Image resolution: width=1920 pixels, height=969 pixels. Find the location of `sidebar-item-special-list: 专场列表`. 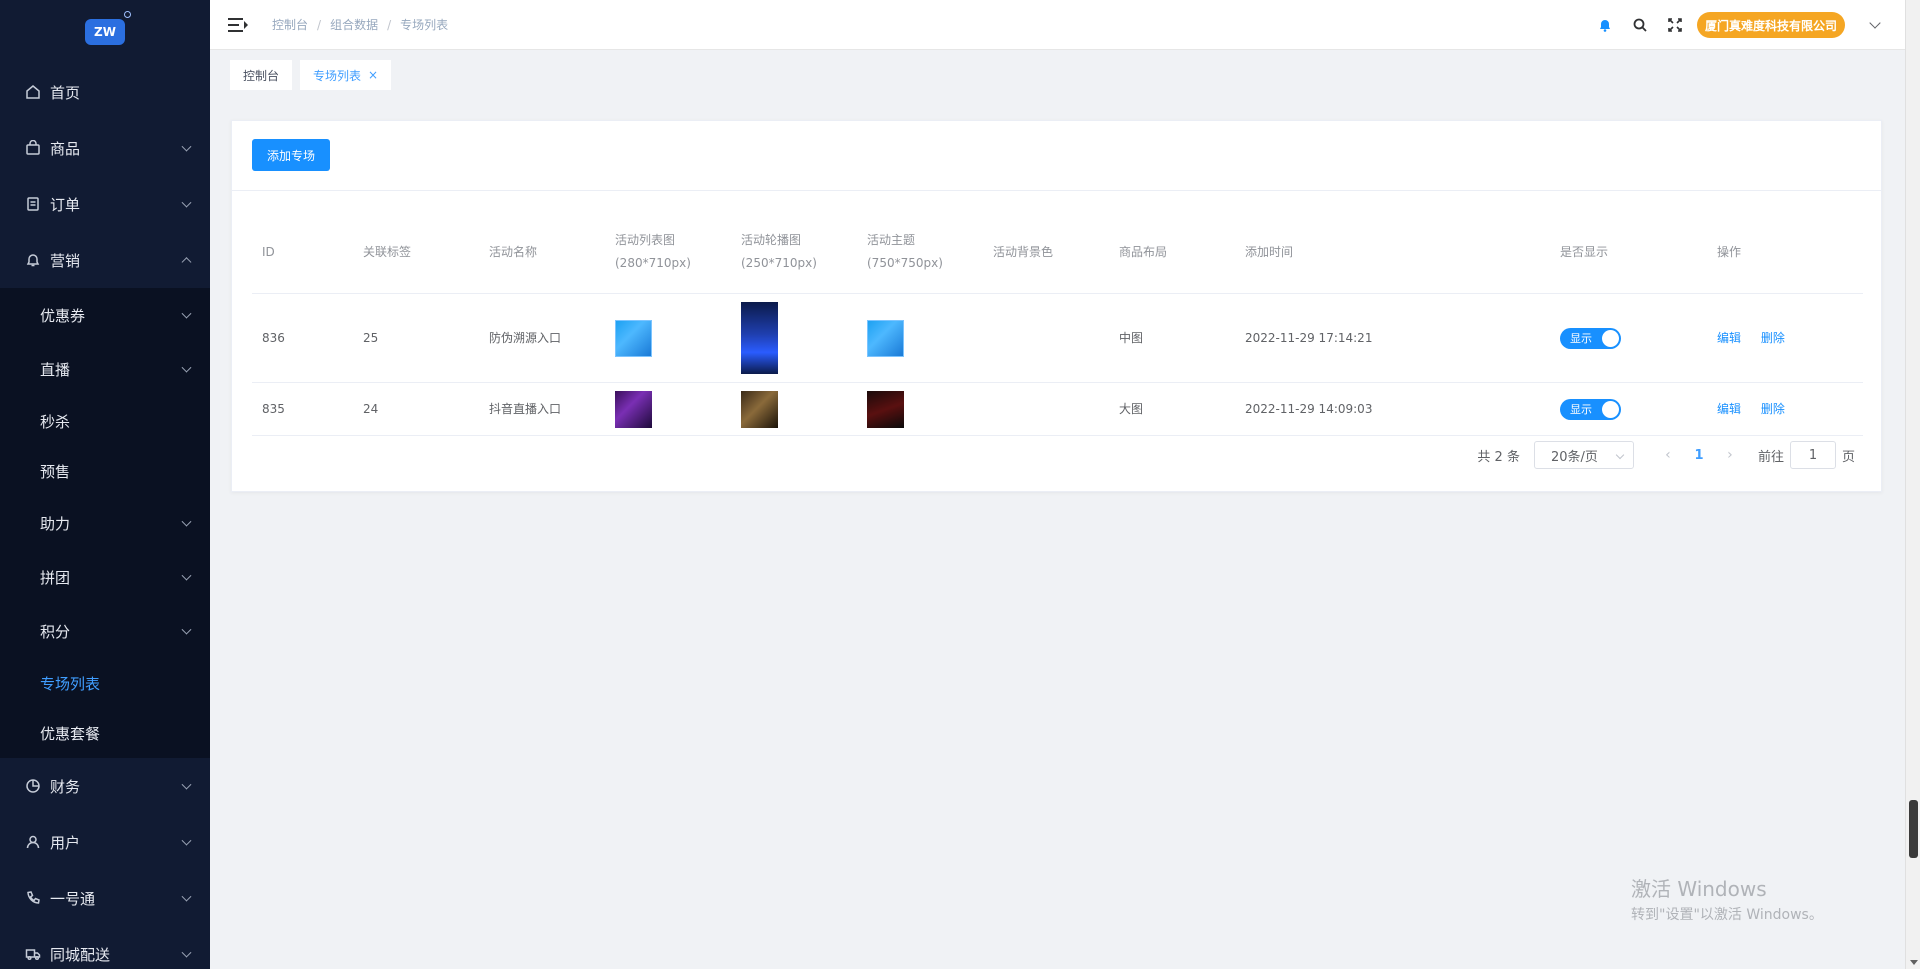

sidebar-item-special-list: 专场列表 is located at coordinates (105, 683).